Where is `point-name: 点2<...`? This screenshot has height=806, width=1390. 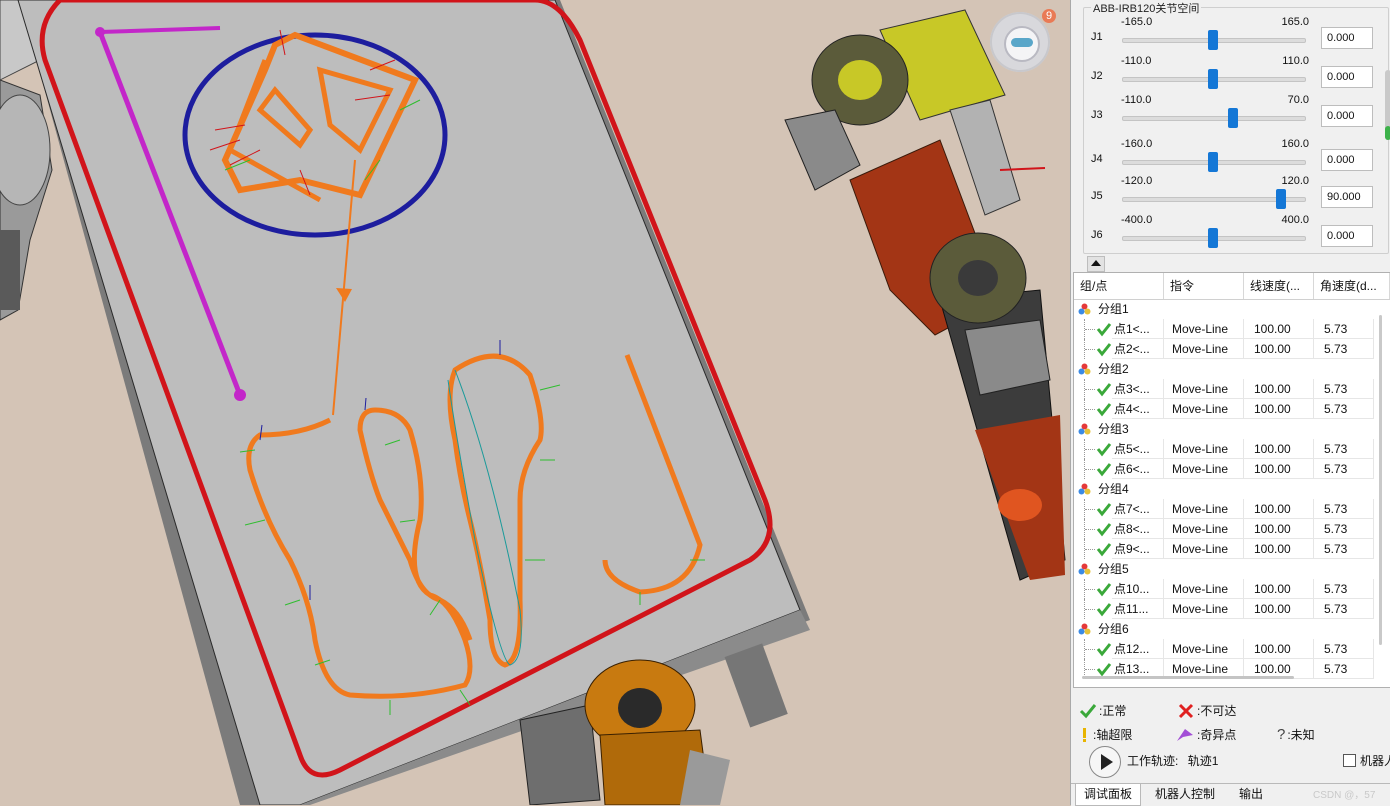 point-name: 点2<... is located at coordinates (1138, 349).